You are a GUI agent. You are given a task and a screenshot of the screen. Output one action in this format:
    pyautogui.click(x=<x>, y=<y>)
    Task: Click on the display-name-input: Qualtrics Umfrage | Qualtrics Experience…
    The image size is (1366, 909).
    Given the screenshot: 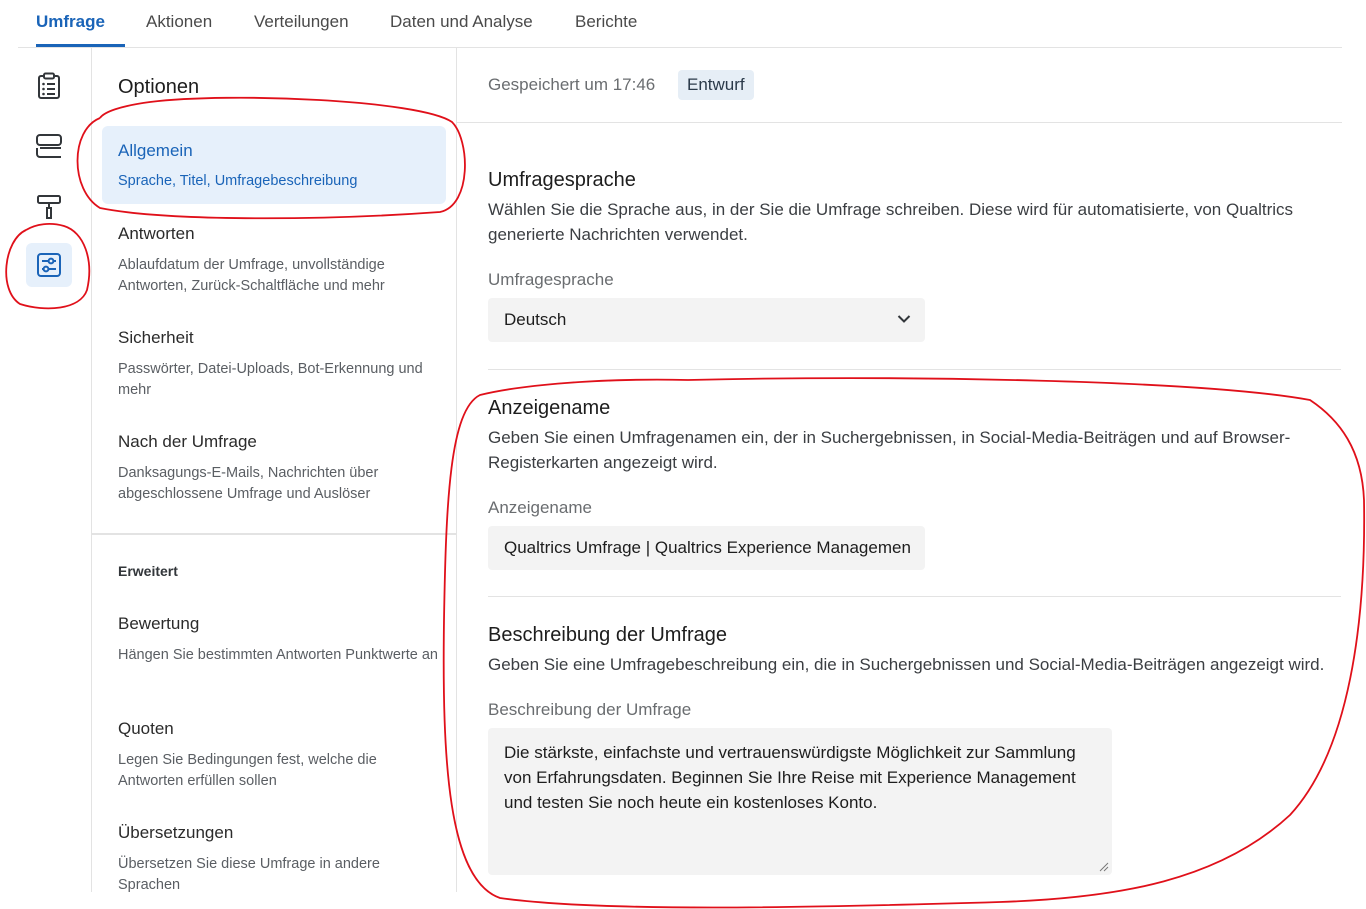 What is the action you would take?
    pyautogui.click(x=706, y=548)
    